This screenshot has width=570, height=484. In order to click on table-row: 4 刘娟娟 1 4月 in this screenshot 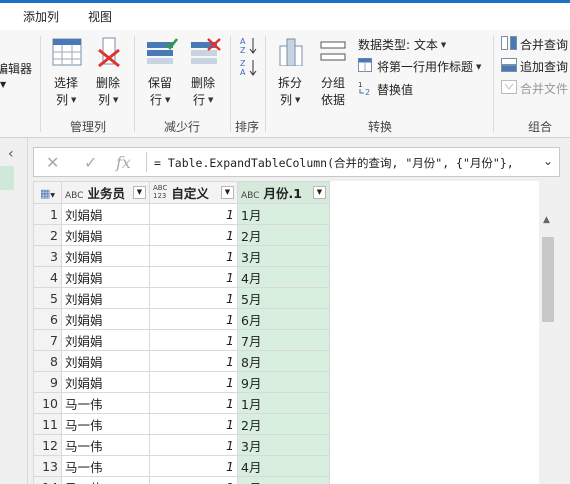, I will do `click(181, 277)`.